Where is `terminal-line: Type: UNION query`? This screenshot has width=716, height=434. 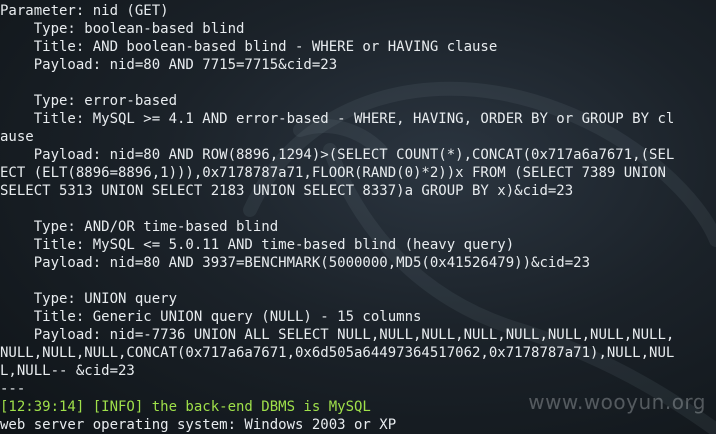
terminal-line: Type: UNION query is located at coordinates (89, 299).